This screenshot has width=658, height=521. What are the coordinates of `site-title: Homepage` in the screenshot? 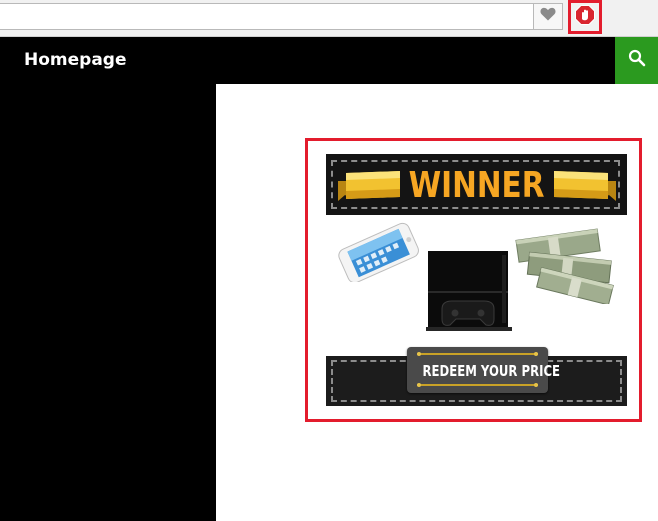 It's located at (75, 60).